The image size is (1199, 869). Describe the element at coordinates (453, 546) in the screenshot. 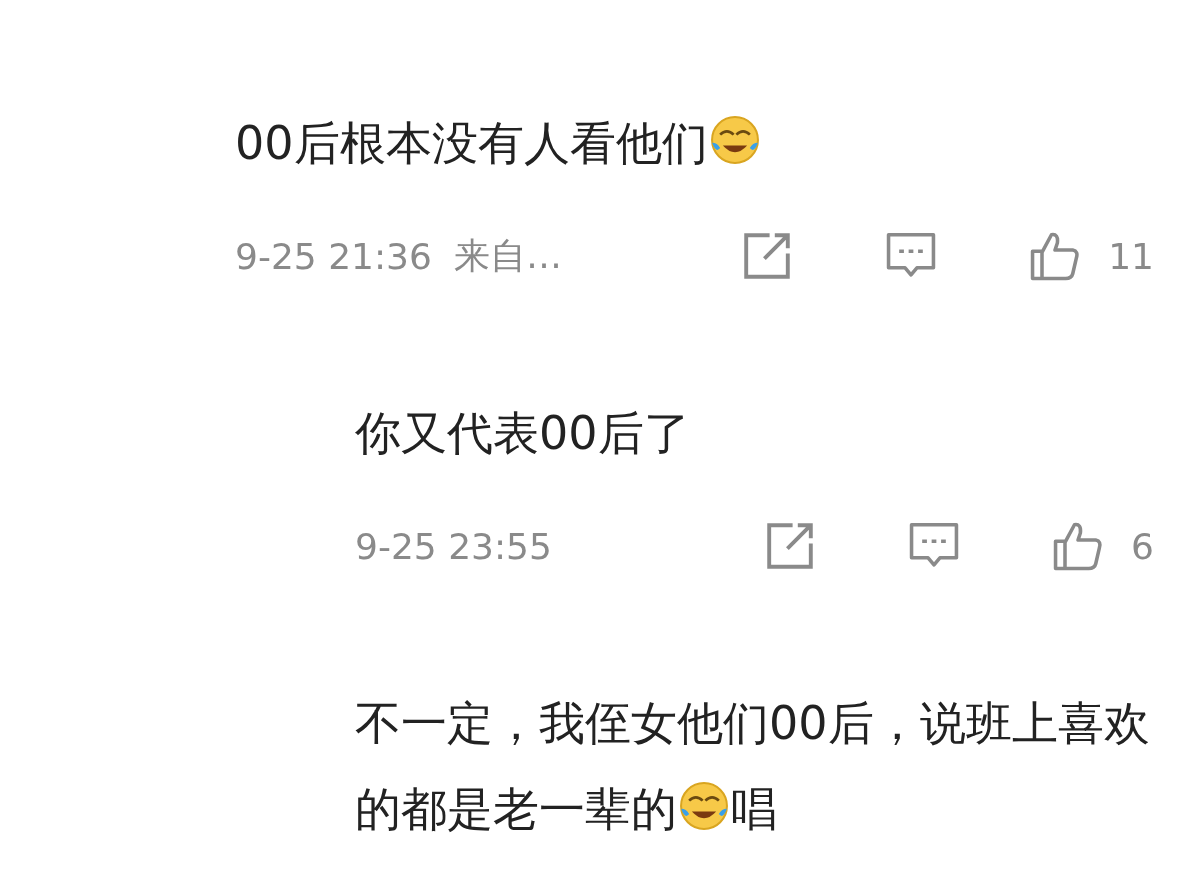

I see `reply-time: 9-25 23:55` at that location.